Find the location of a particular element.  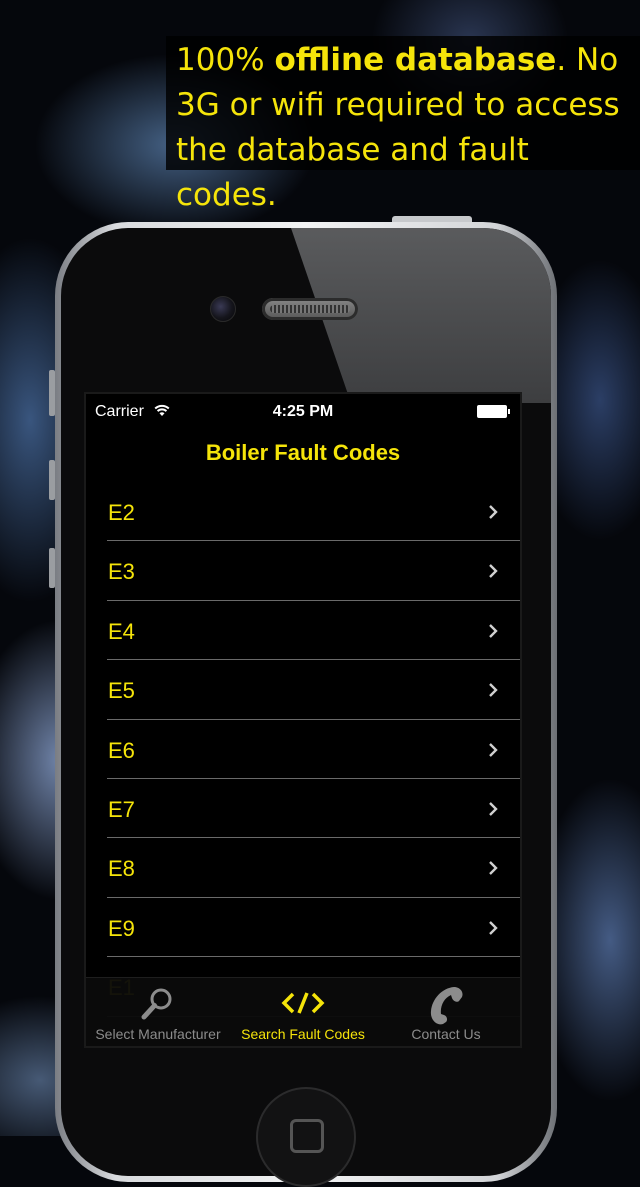

list-item-e9: E9 is located at coordinates (303, 928).